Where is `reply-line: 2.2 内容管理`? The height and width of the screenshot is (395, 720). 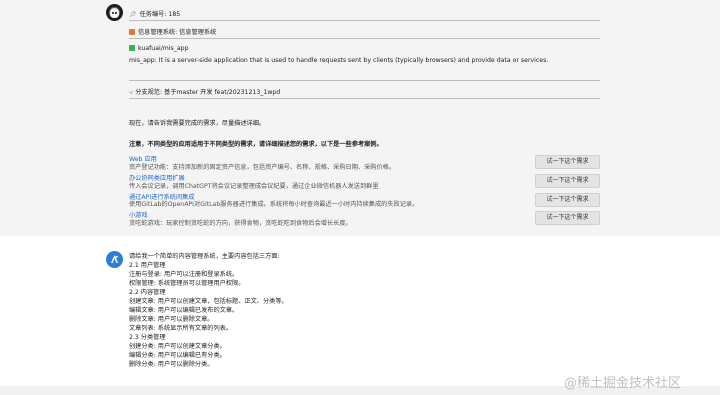 reply-line: 2.2 内容管理 is located at coordinates (147, 292).